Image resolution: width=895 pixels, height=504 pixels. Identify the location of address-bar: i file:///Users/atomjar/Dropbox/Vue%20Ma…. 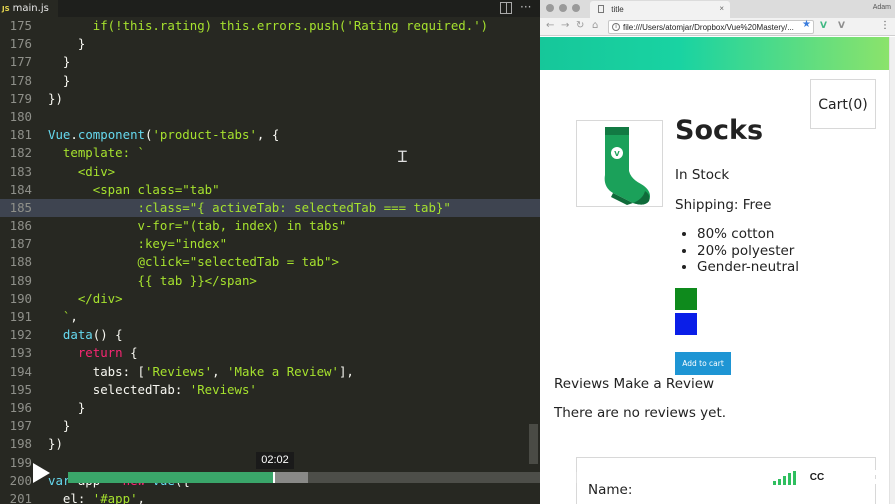
(711, 27).